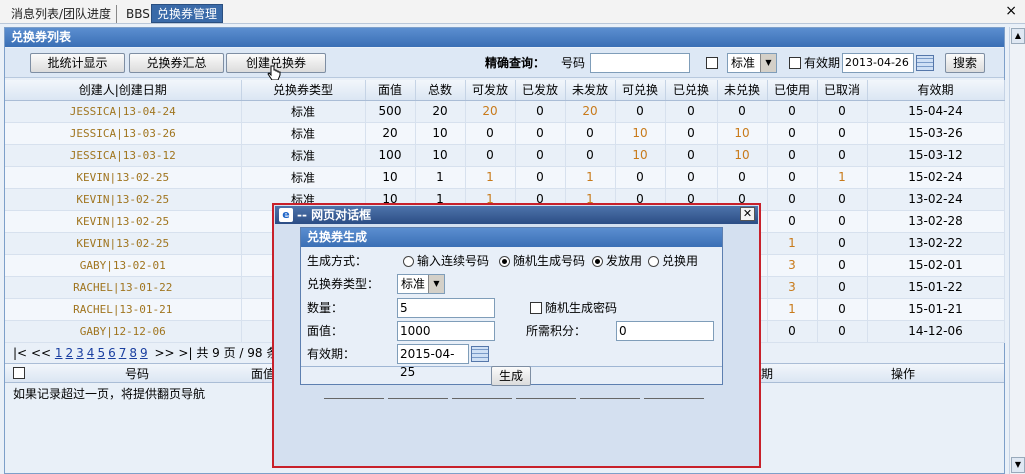 This screenshot has height=474, width=1025. What do you see at coordinates (490, 177) in the screenshot?
I see `table-cell: 1` at bounding box center [490, 177].